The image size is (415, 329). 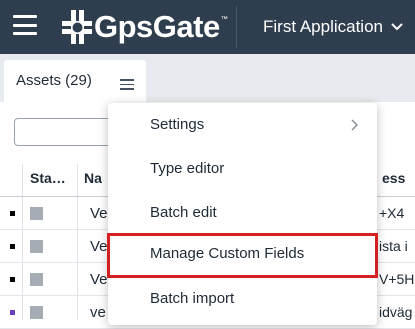 What do you see at coordinates (227, 253) in the screenshot?
I see `menu-item-label: Manage Custom Fields` at bounding box center [227, 253].